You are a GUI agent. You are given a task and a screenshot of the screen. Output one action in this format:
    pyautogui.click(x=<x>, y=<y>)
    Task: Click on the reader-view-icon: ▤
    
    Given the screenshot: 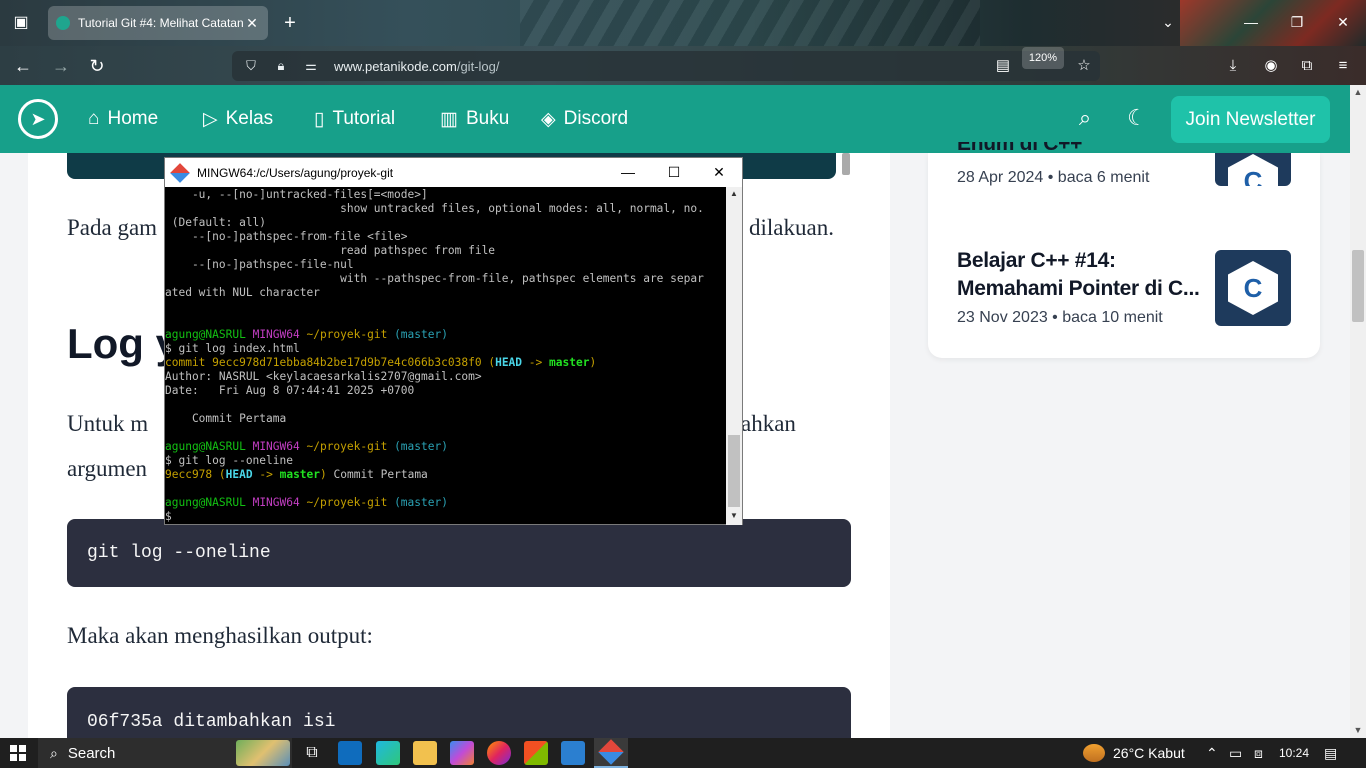 What is the action you would take?
    pyautogui.click(x=1003, y=65)
    